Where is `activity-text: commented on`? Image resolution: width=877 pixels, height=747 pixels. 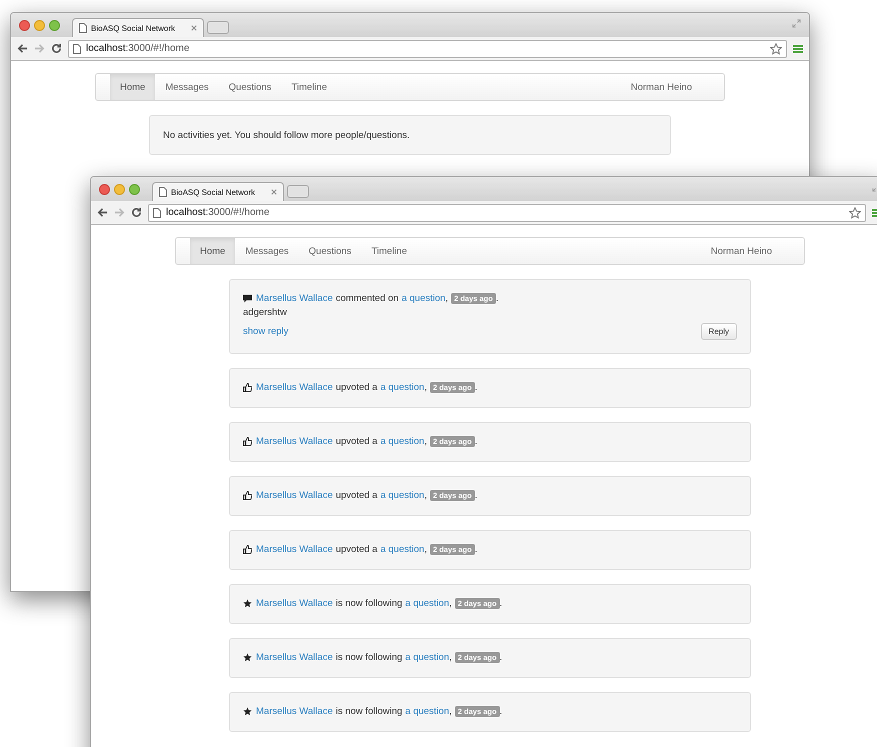 activity-text: commented on is located at coordinates (367, 298).